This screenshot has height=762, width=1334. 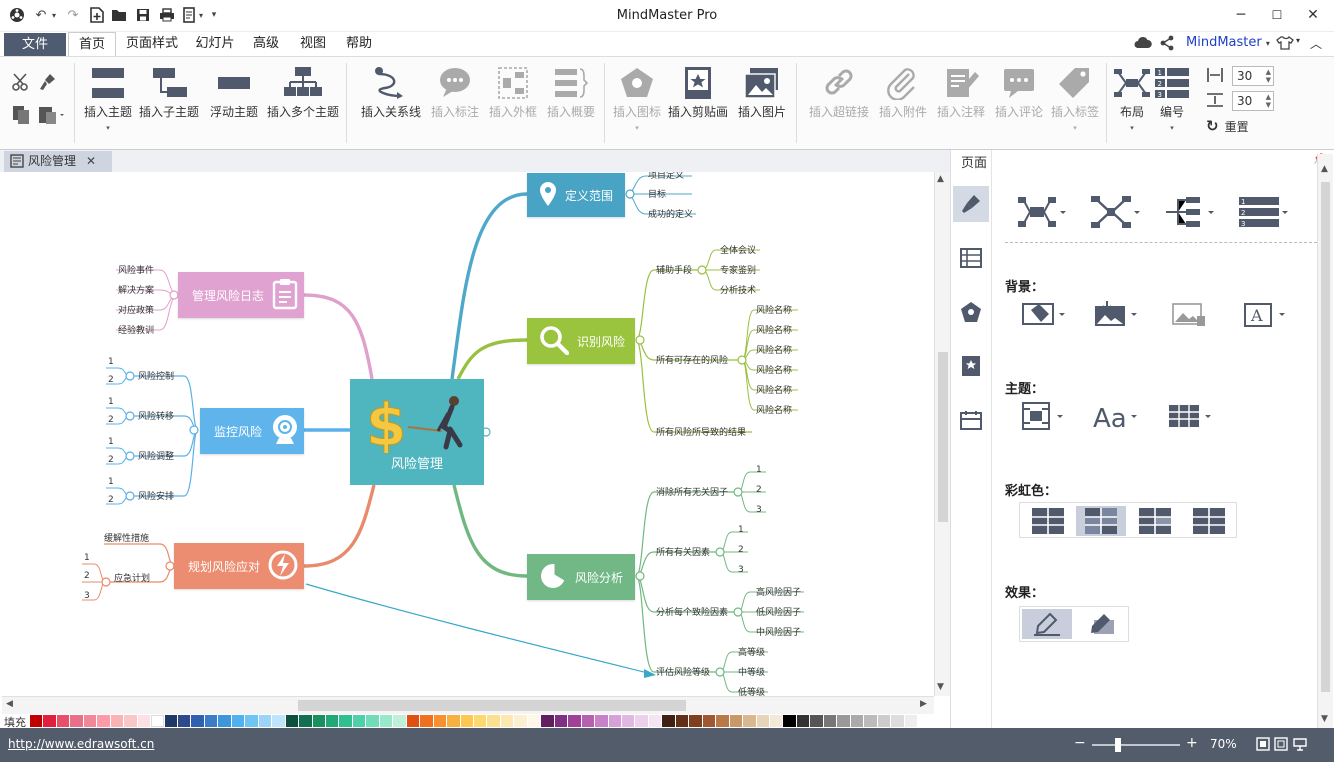 I want to click on tab-advanced: 高级, so click(x=266, y=44).